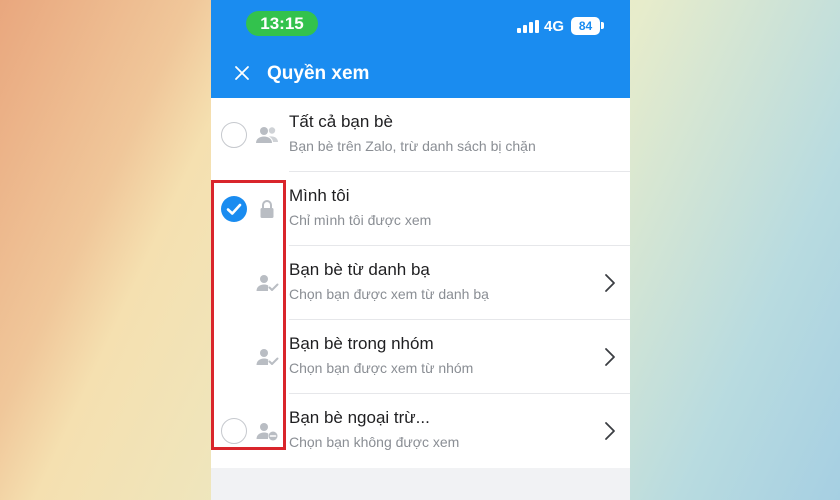 The width and height of the screenshot is (840, 500). I want to click on status-bar: 13:15 4G 84, so click(420, 25).